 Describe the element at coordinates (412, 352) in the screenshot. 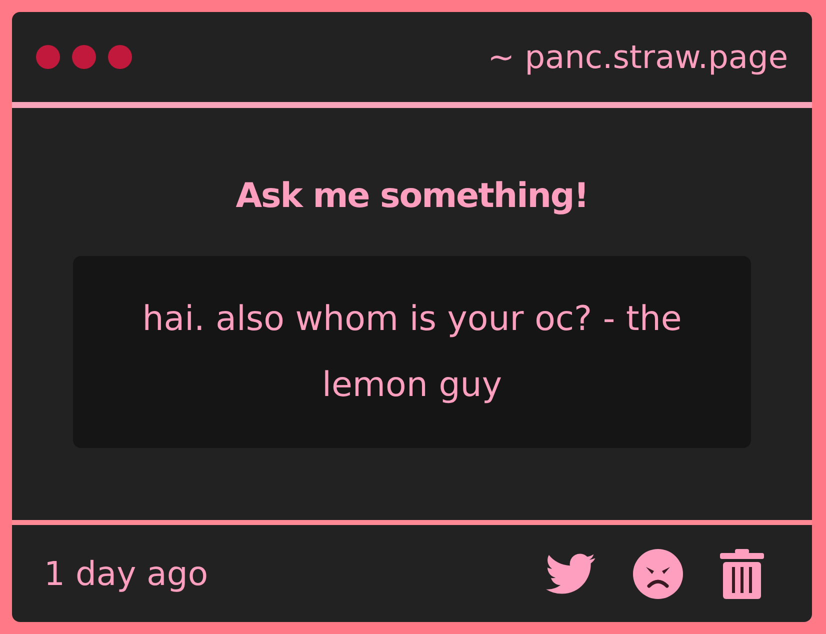

I see `question-text: hai. also whom is your oc? - the lemon guy` at that location.